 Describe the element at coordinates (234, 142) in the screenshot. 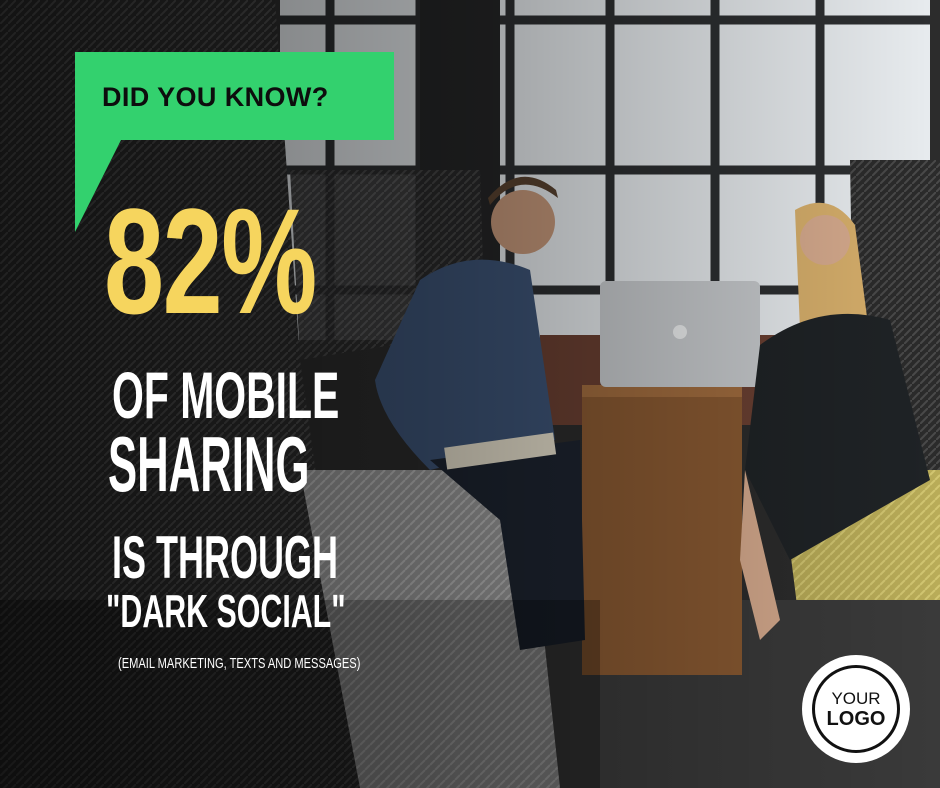

I see `did-you-know-callout: DID YOU KNOW?` at that location.